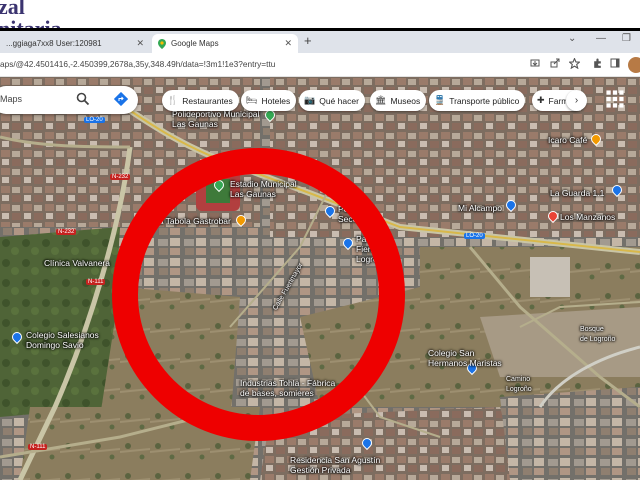 This screenshot has width=640, height=480. I want to click on place-label: Clínica Valvanera, so click(77, 263).